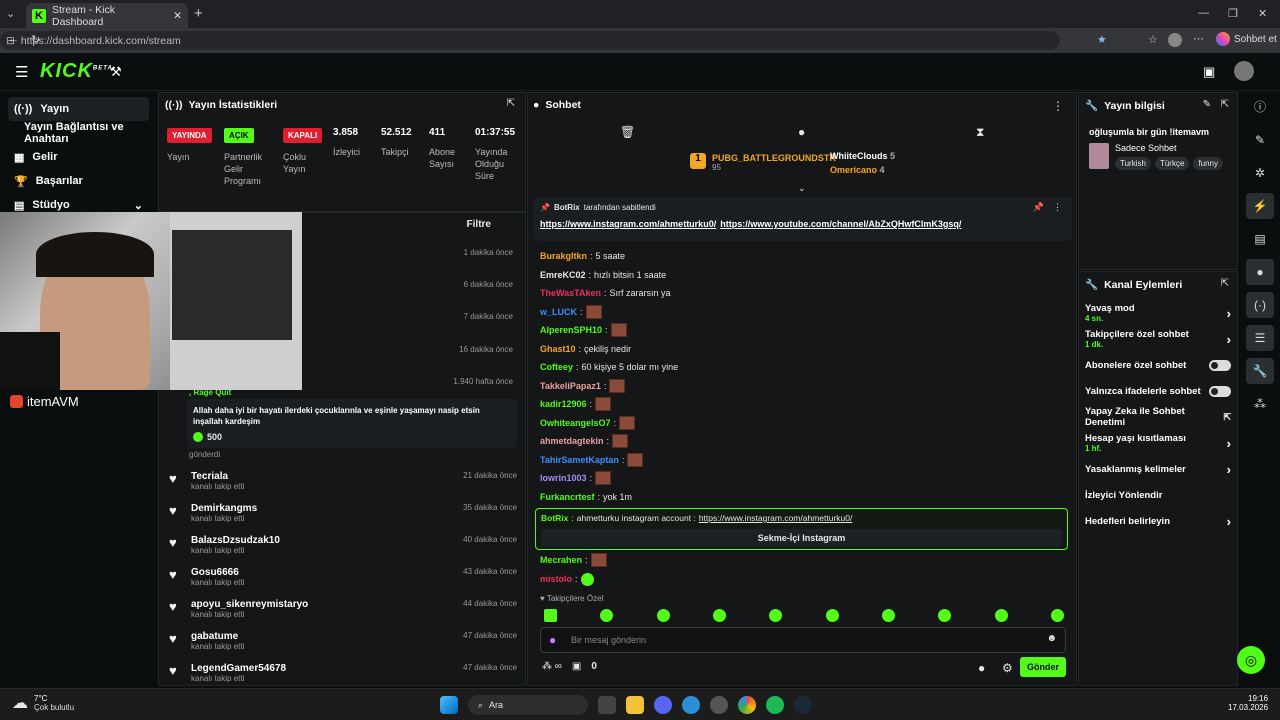 This screenshot has height=720, width=1280. What do you see at coordinates (1260, 338) in the screenshot?
I see `layers-icon: ☰` at bounding box center [1260, 338].